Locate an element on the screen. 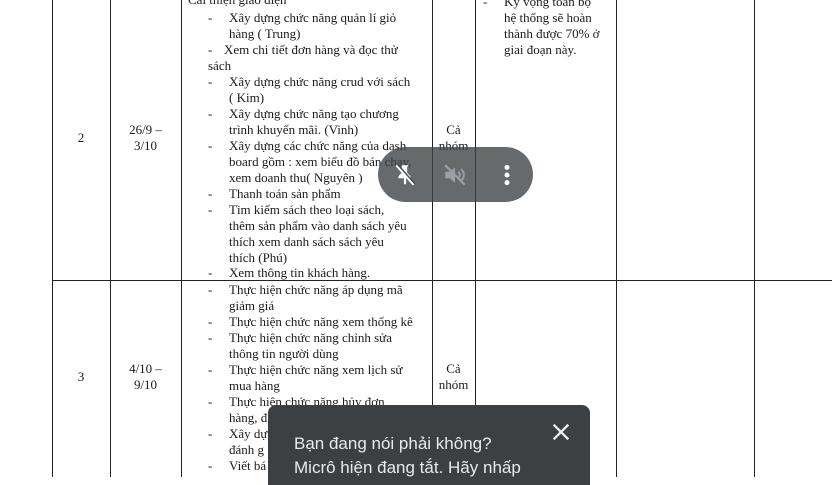 This screenshot has height=485, width=832. volume-off-icon is located at coordinates (455, 175).